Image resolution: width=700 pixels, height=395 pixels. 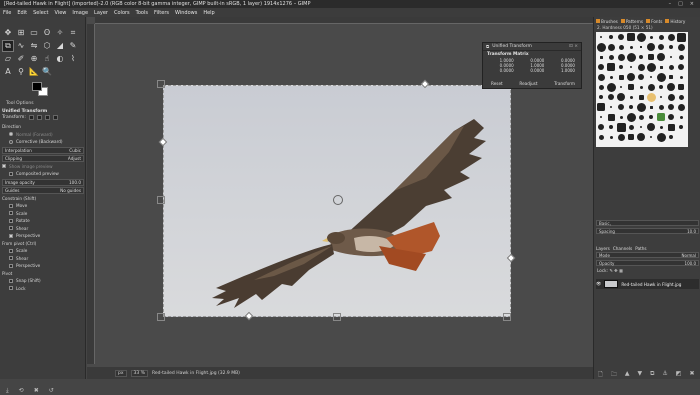 I want to click on image-opacity-slider: Image opacity 100.0, so click(x=43, y=182).